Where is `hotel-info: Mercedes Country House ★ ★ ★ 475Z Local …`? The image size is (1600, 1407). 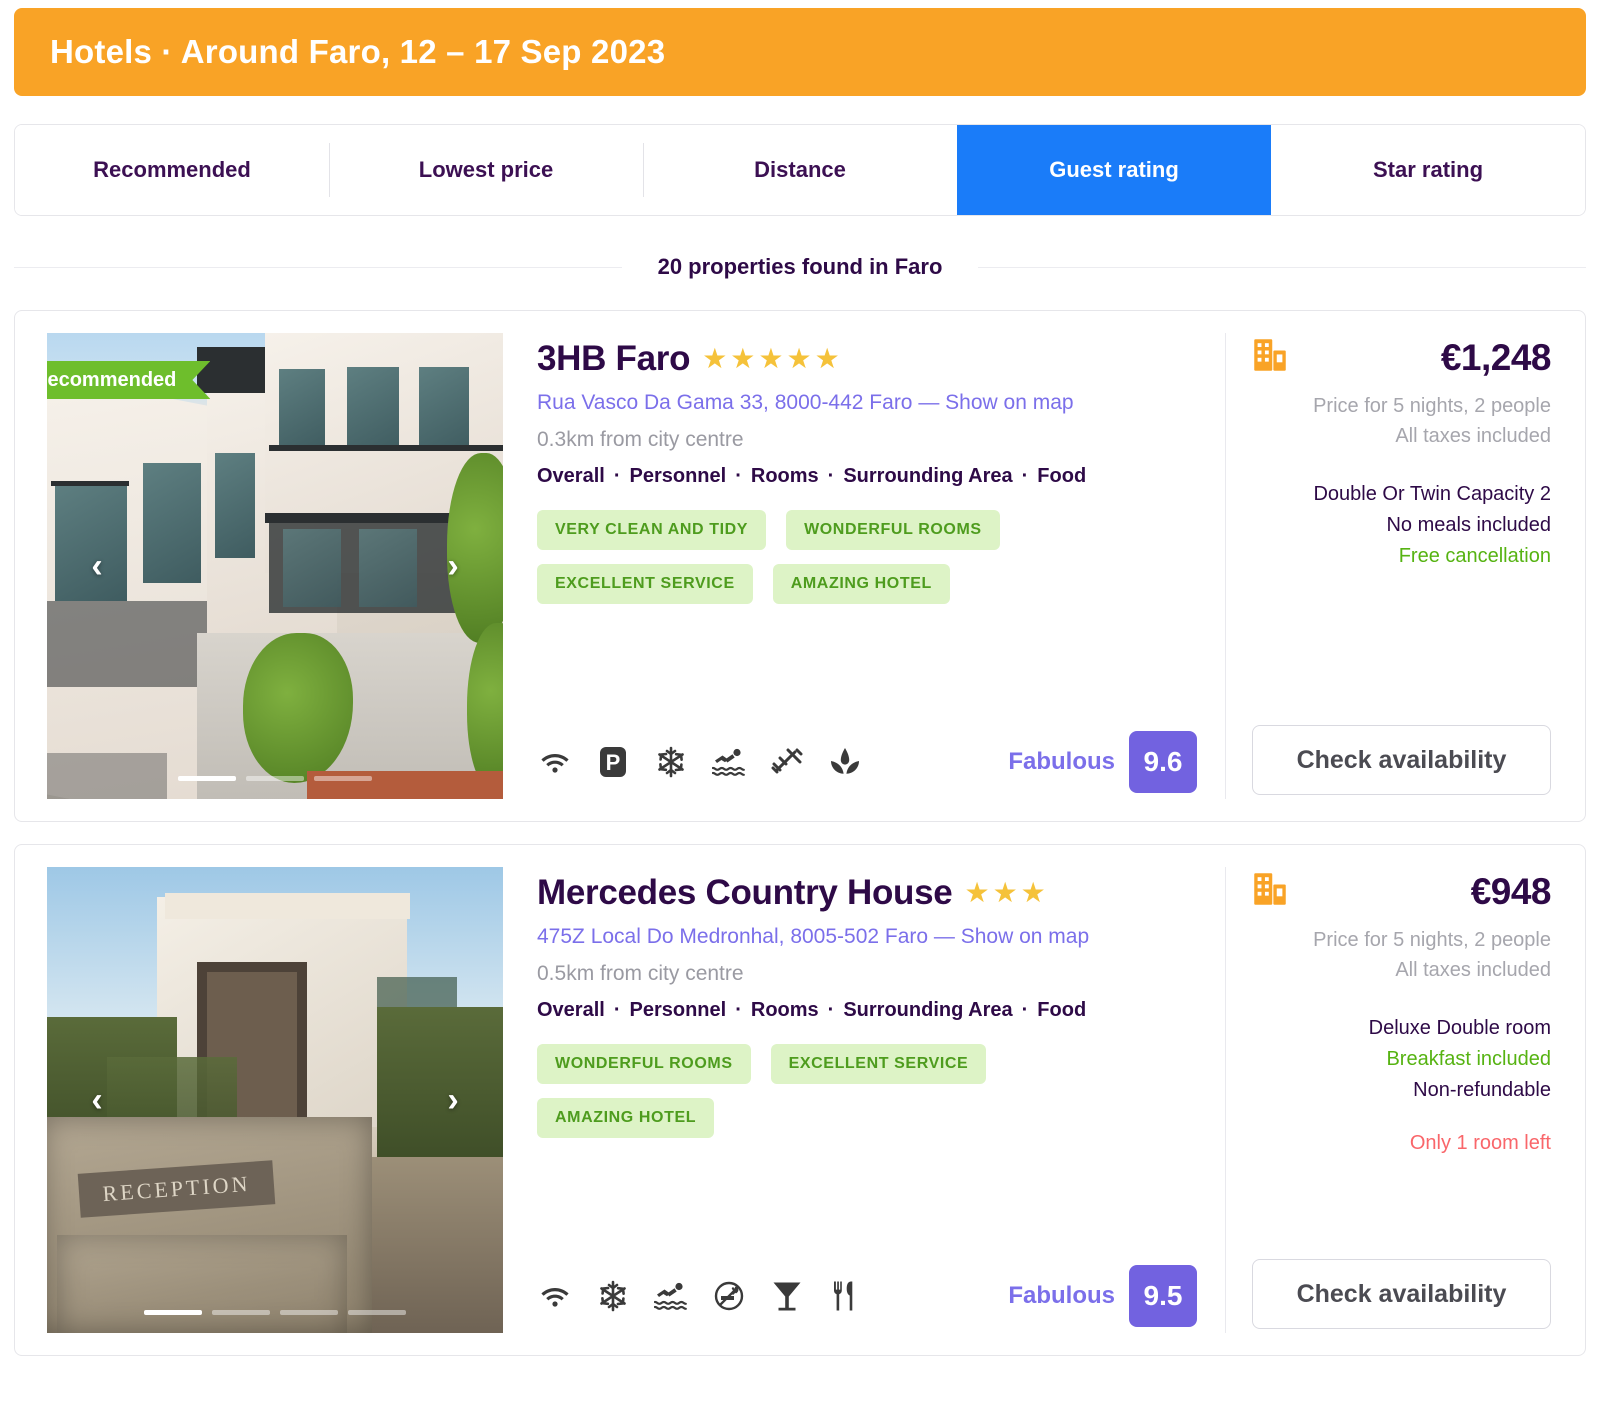
hotel-info: Mercedes Country House ★ ★ ★ 475Z Local … is located at coordinates (864, 1100).